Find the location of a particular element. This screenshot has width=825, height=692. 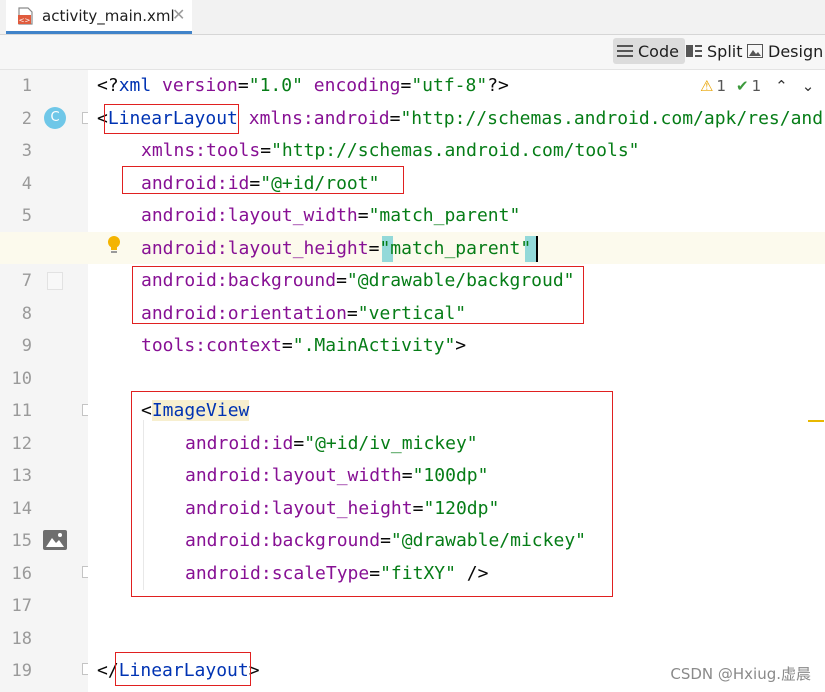

text-caret is located at coordinates (537, 249).